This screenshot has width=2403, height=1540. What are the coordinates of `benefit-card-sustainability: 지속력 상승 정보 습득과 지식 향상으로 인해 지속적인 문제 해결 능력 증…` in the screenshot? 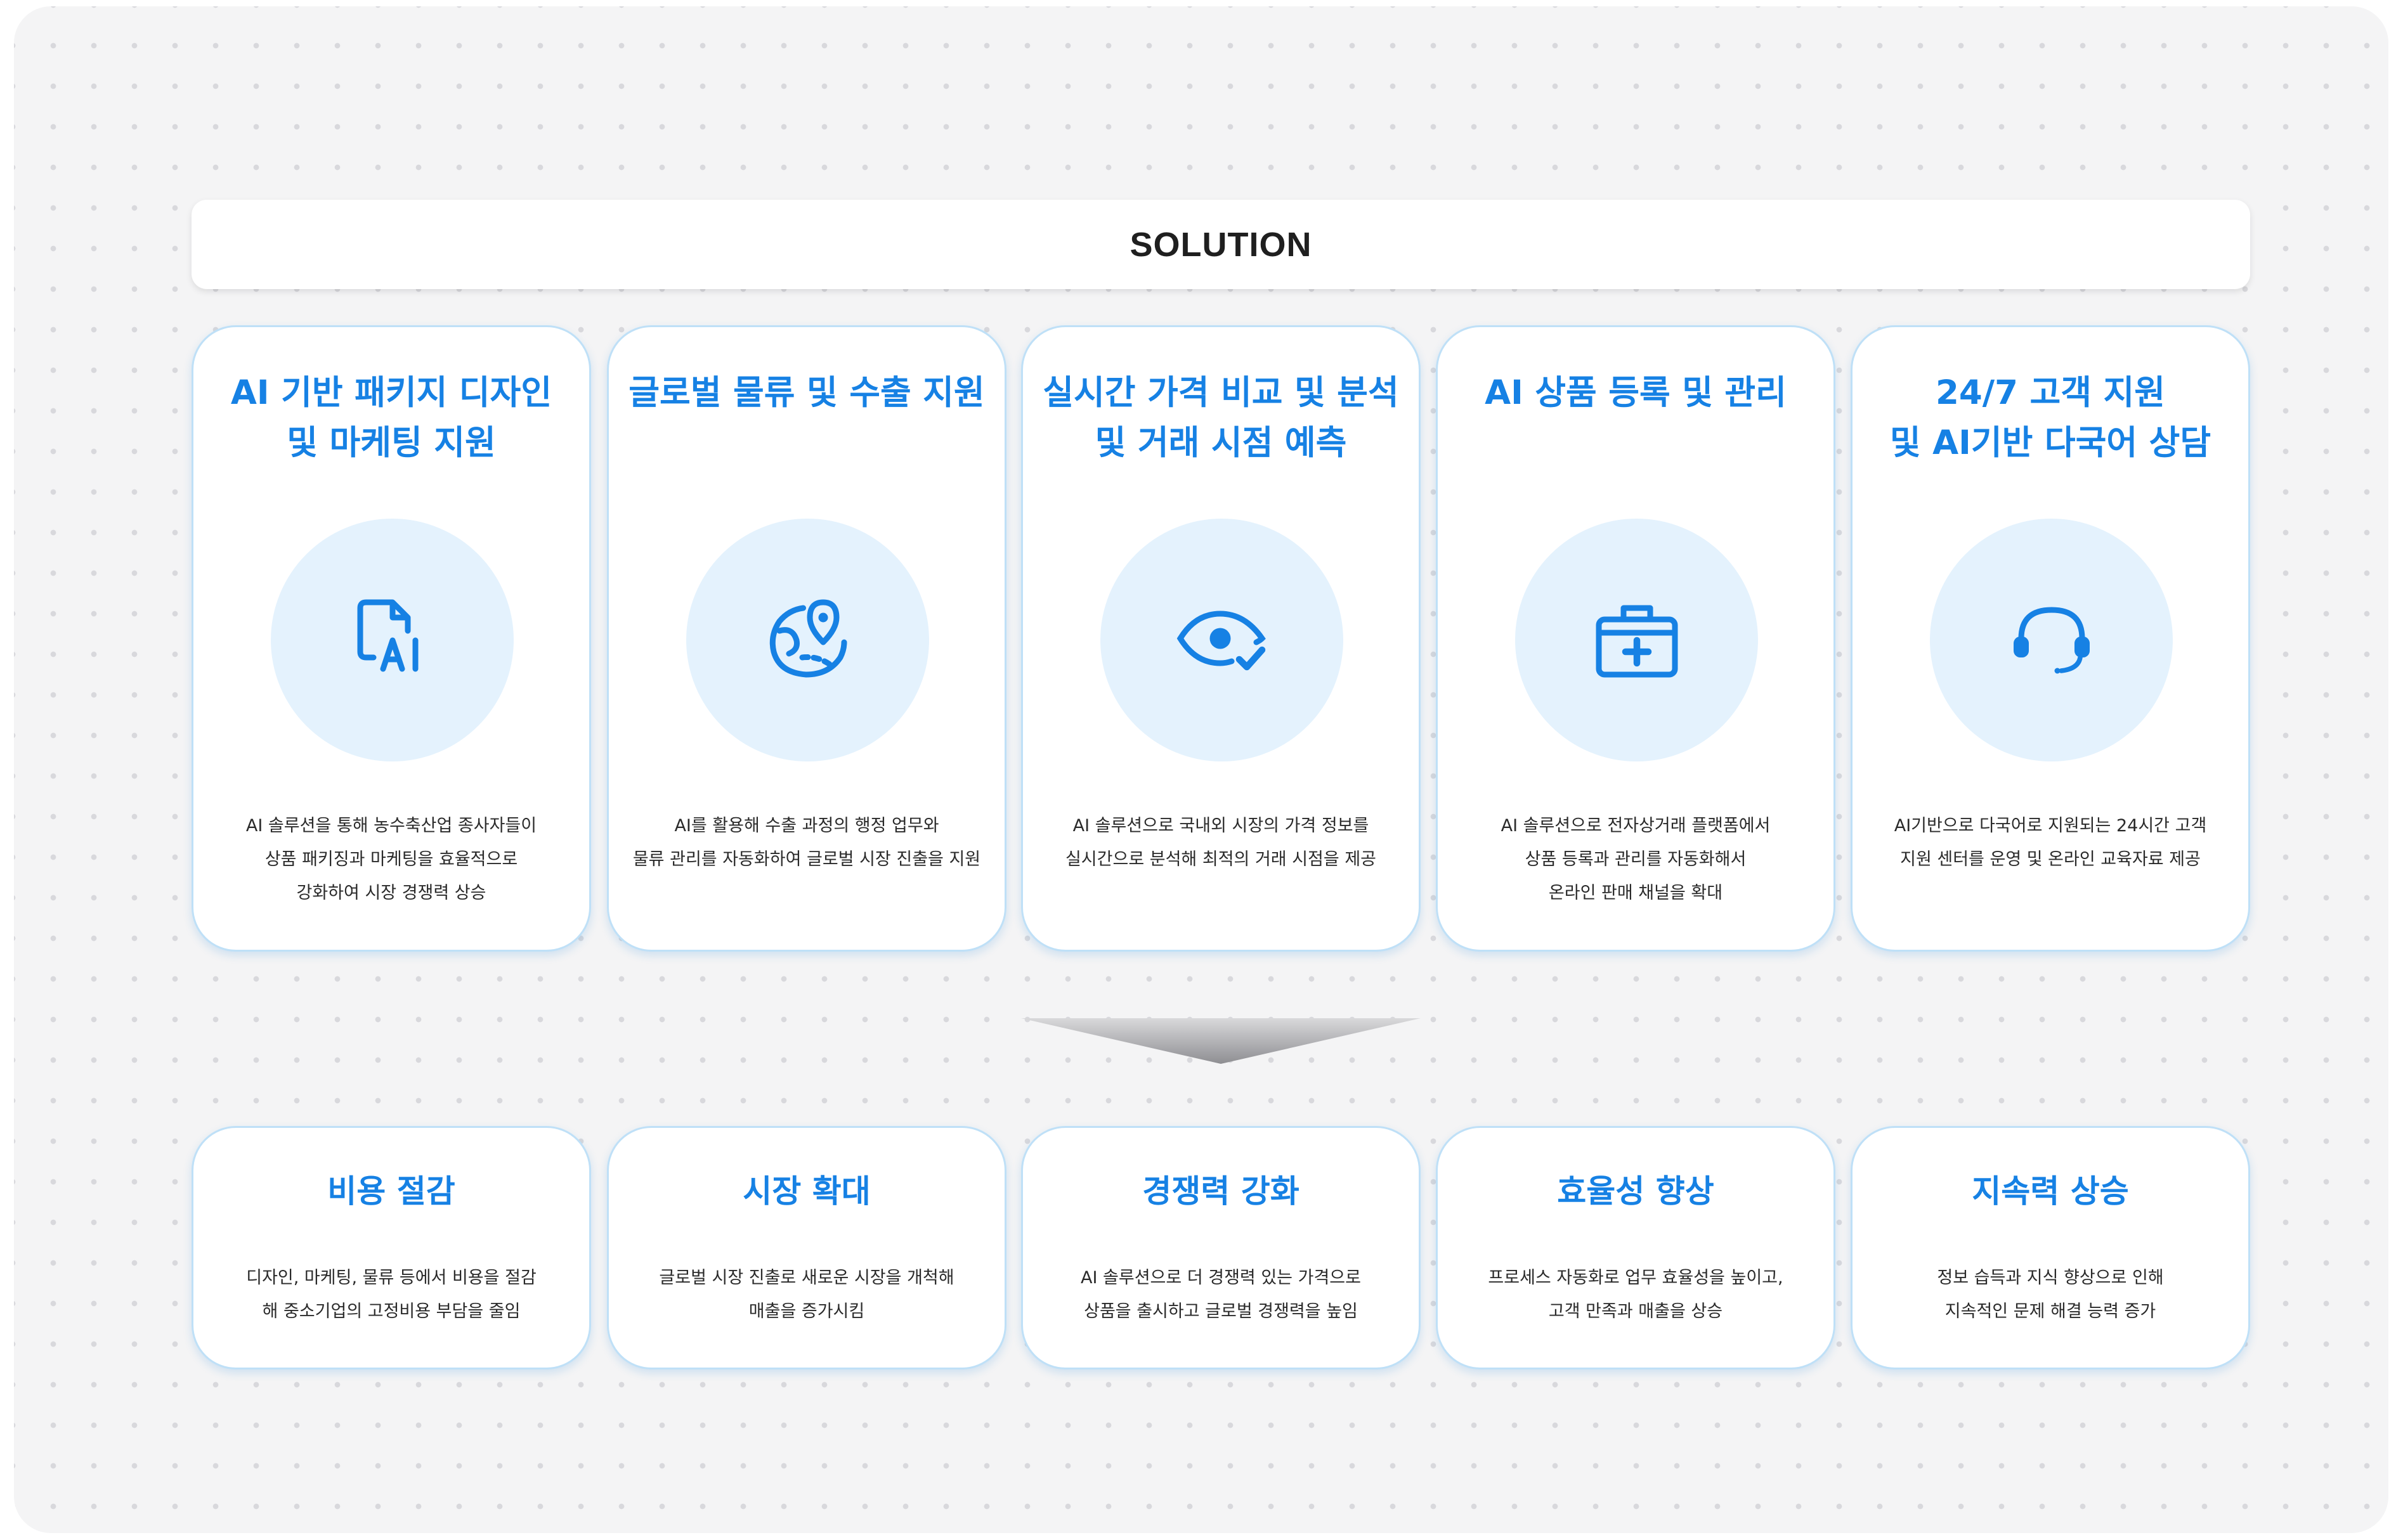 It's located at (2050, 1248).